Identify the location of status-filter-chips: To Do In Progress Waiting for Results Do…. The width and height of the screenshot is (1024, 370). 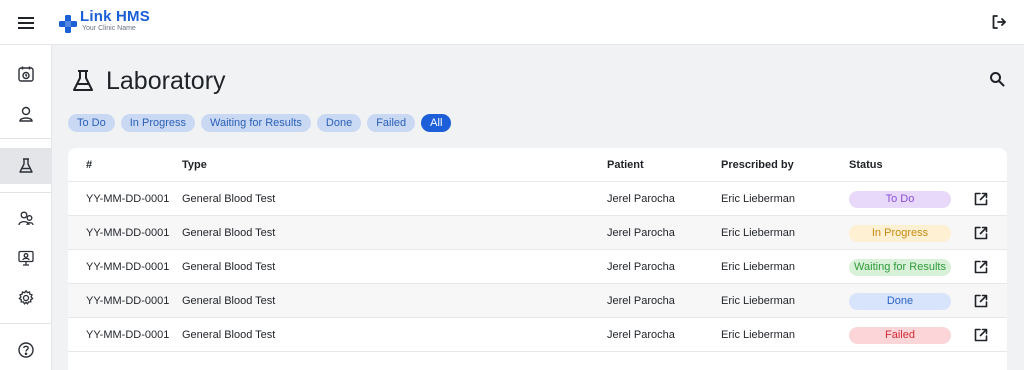
(260, 123).